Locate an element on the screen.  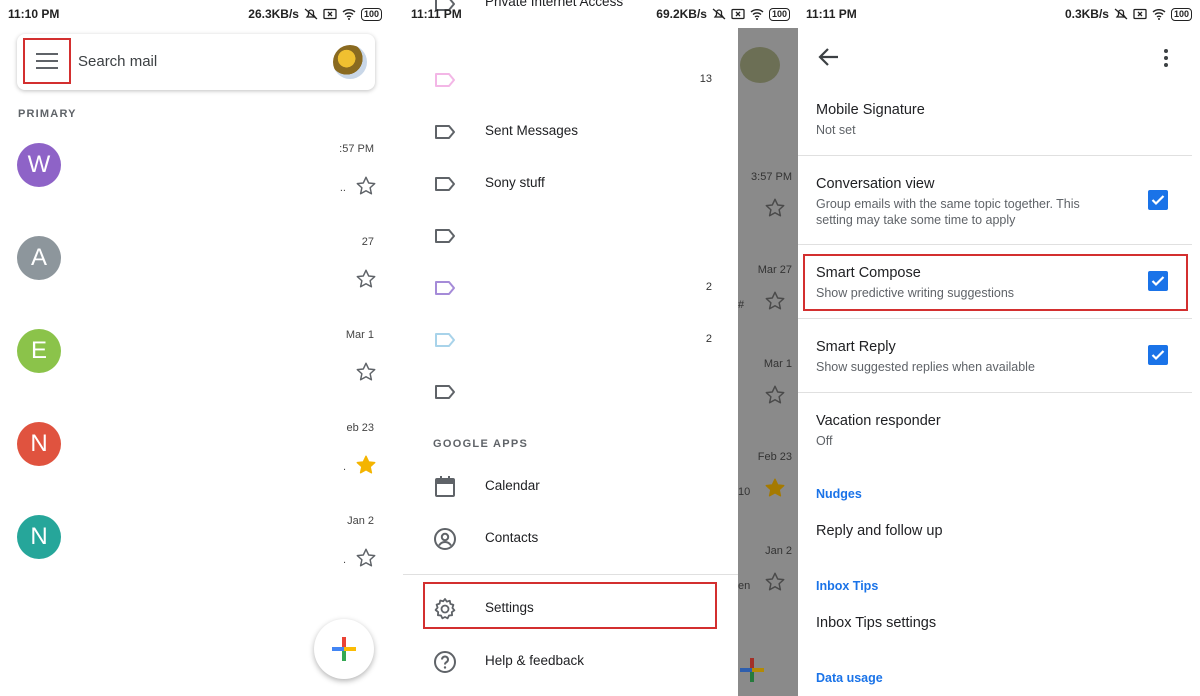
sender-avatar: A is located at coordinates (39, 258).